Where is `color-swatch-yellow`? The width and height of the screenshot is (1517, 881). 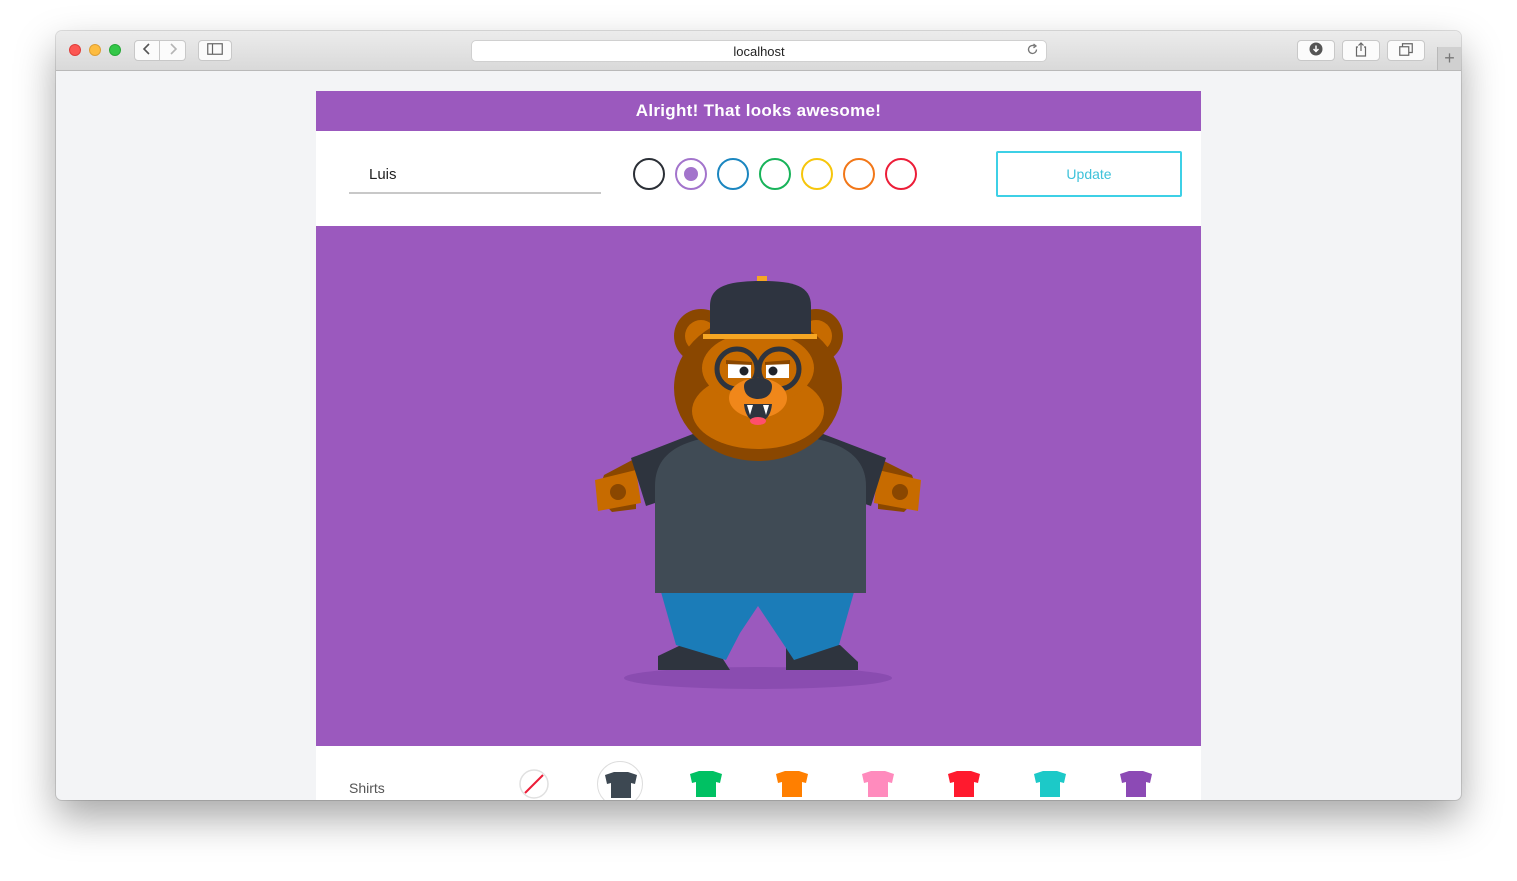
color-swatch-yellow is located at coordinates (817, 174).